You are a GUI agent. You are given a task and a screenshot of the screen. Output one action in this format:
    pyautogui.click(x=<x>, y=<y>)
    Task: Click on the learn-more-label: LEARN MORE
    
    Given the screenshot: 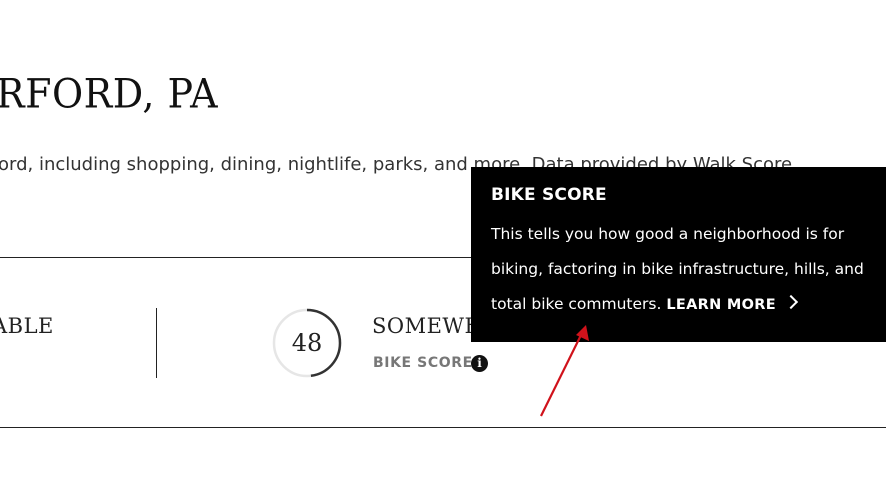 What is the action you would take?
    pyautogui.click(x=721, y=305)
    